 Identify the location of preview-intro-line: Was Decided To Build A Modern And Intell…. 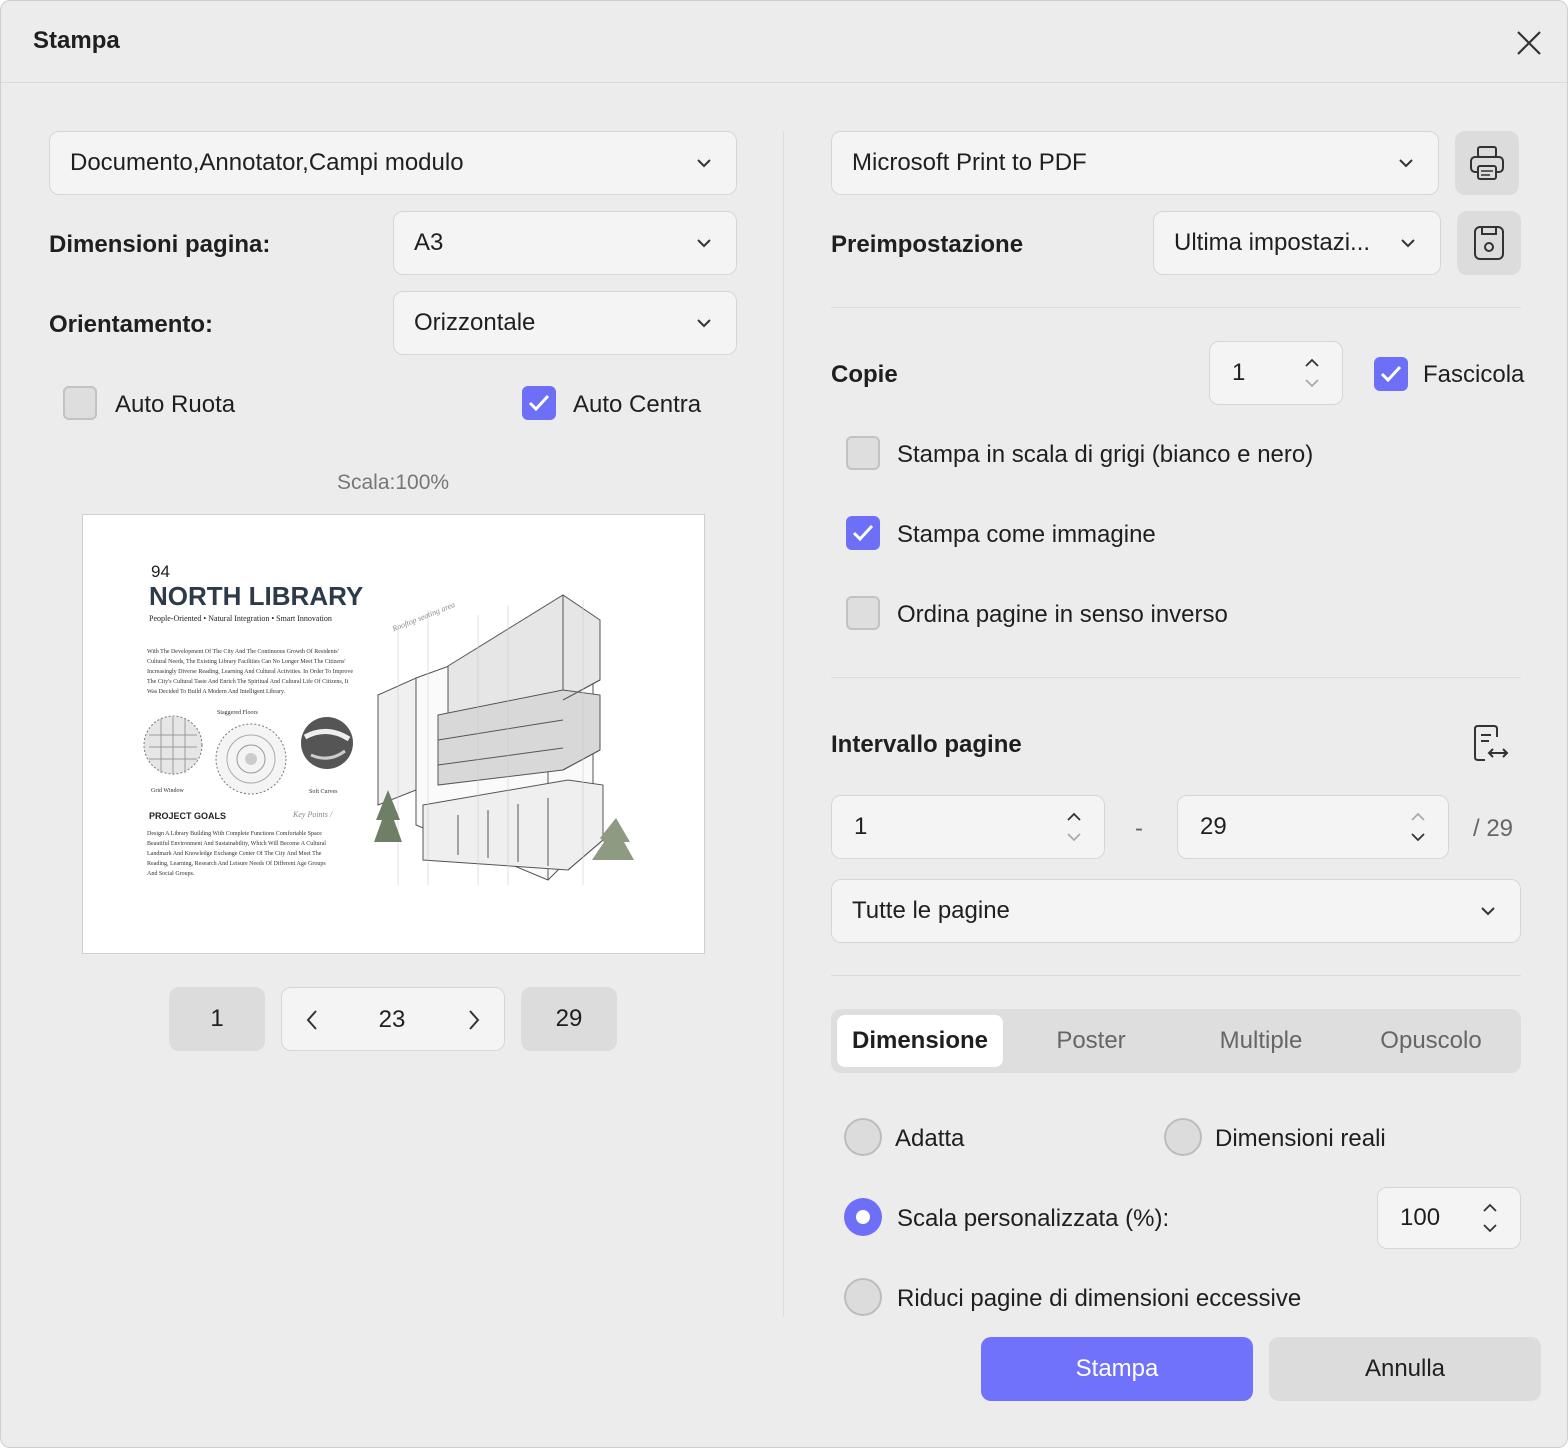
(216, 692).